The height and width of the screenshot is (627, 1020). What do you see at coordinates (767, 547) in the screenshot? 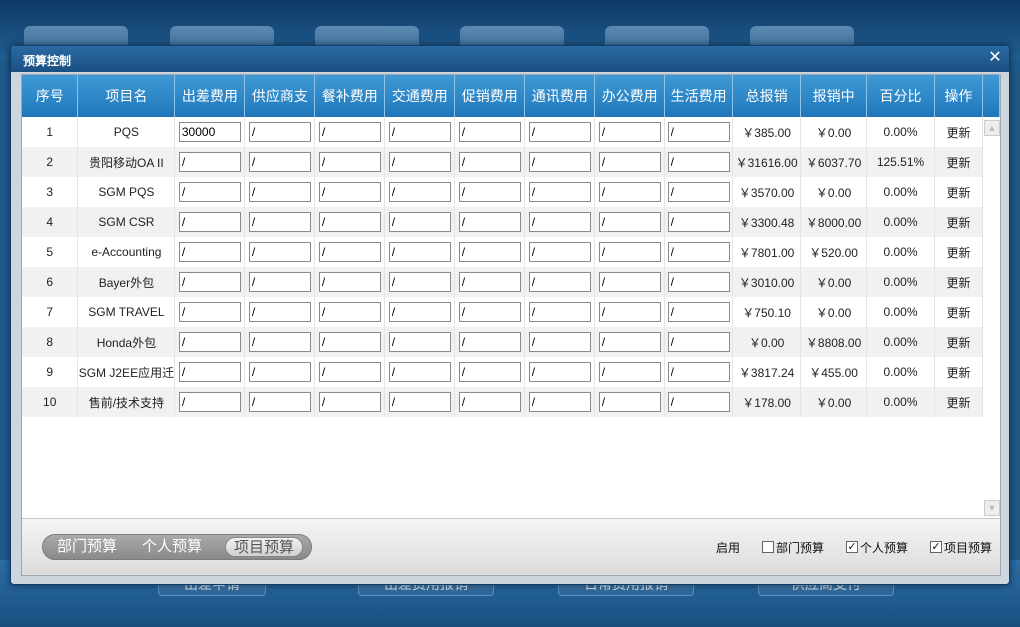
I see `dept-budget-checkbox-box` at bounding box center [767, 547].